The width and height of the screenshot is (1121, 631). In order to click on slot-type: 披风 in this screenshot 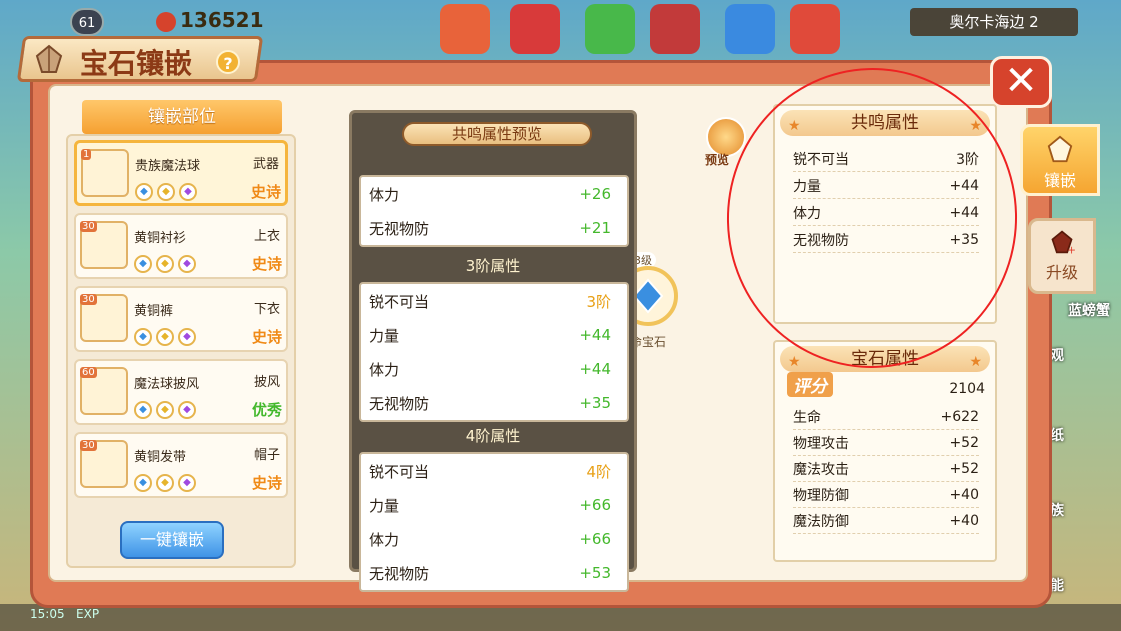, I will do `click(266, 382)`.